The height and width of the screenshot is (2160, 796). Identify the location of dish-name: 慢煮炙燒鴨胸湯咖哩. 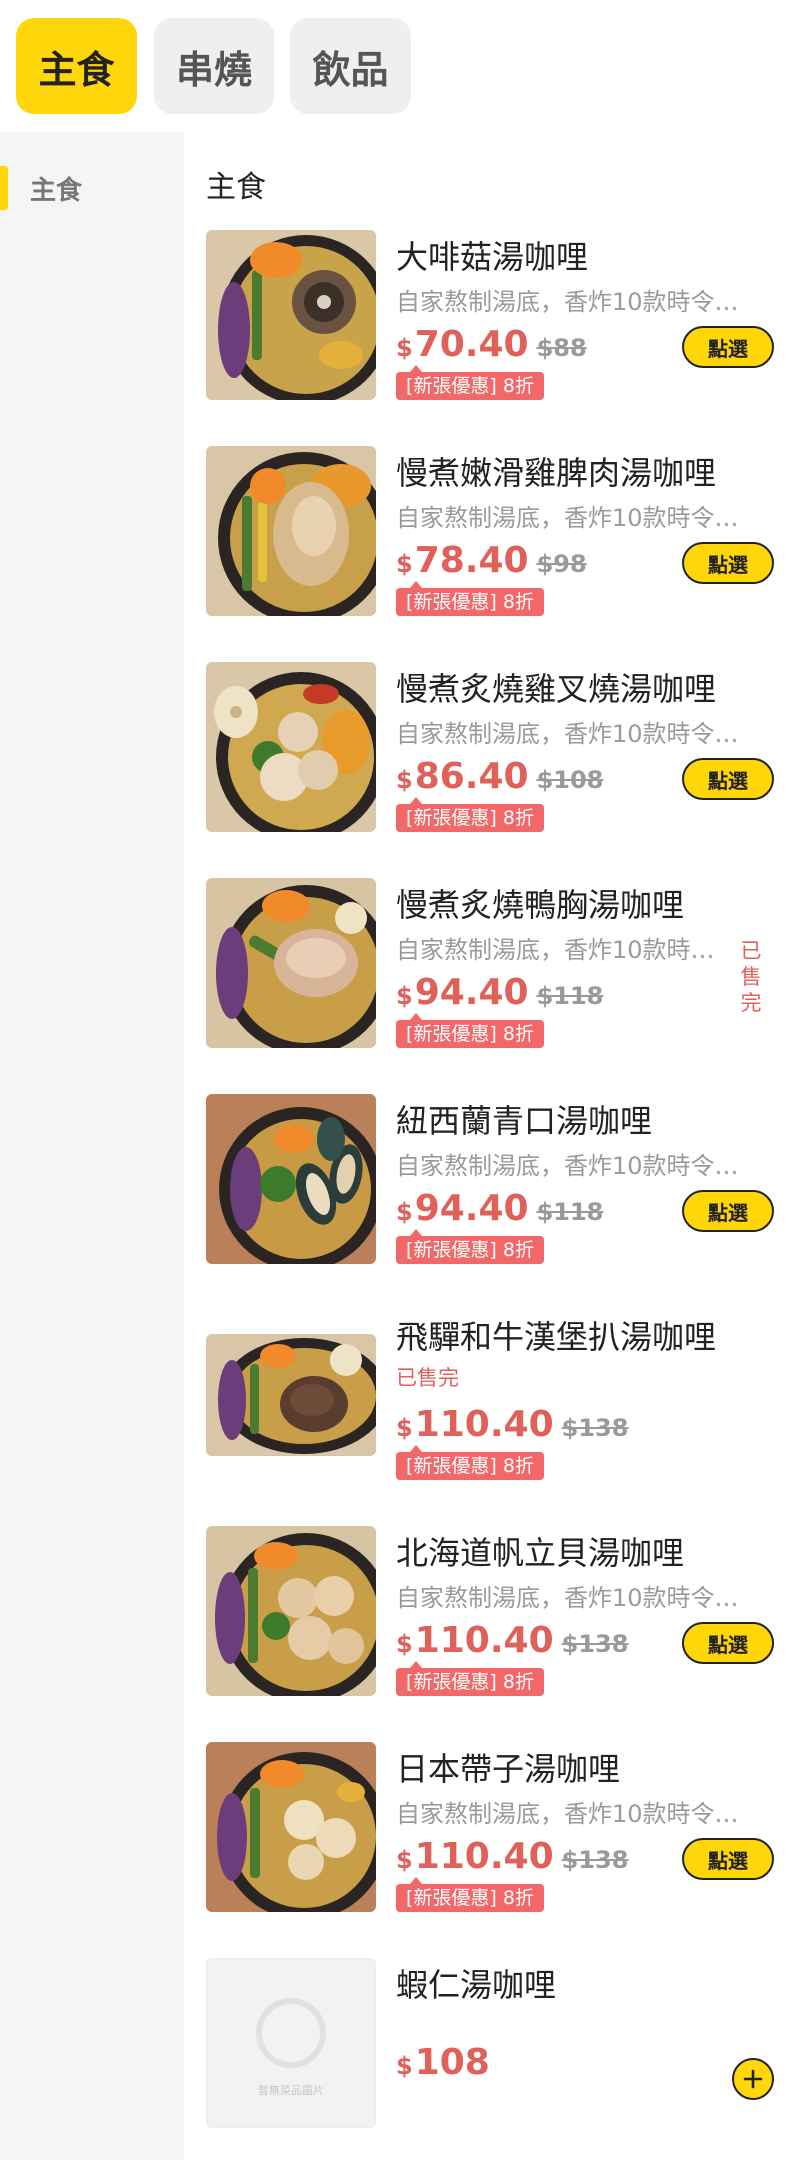
(540, 905).